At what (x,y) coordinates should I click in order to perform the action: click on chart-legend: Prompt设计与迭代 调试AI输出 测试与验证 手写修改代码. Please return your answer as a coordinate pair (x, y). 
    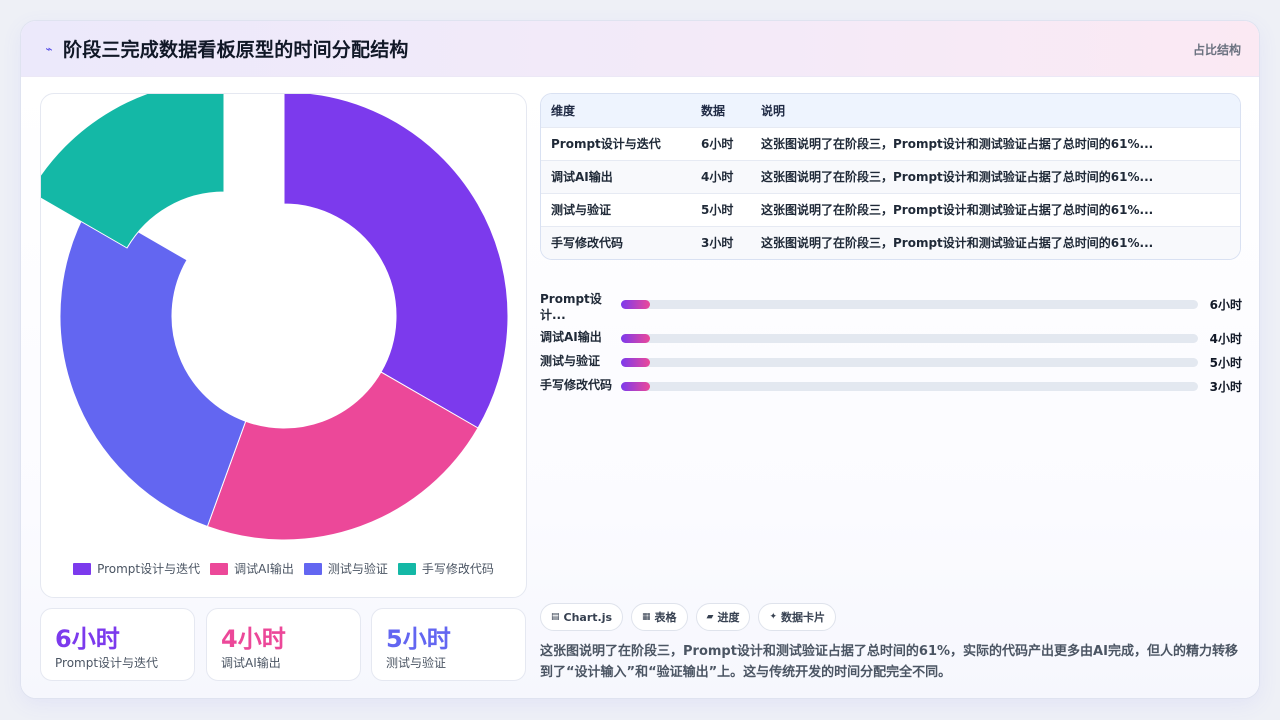
    Looking at the image, I should click on (283, 568).